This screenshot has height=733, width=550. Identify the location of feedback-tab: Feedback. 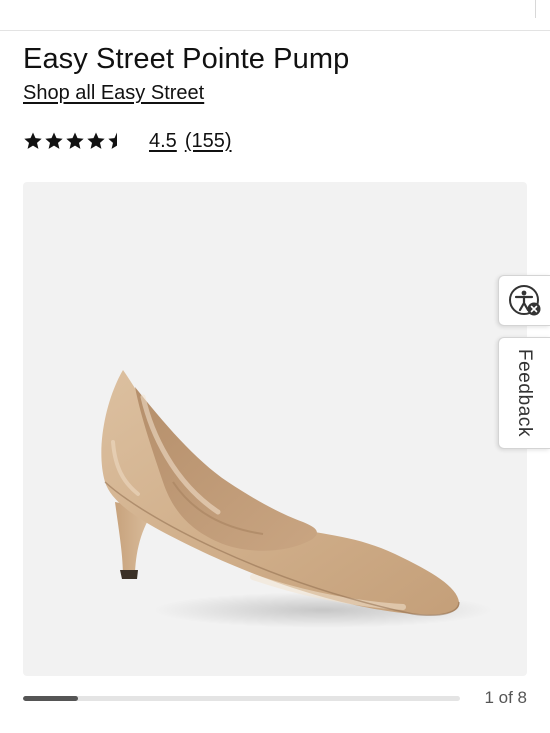
(524, 393).